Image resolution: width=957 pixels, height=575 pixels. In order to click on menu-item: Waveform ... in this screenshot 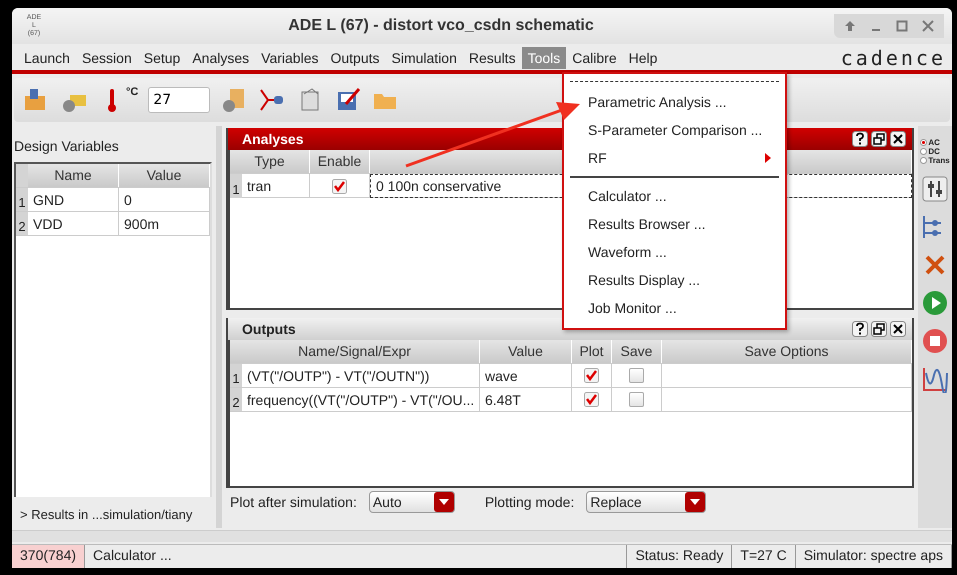, I will do `click(674, 252)`.